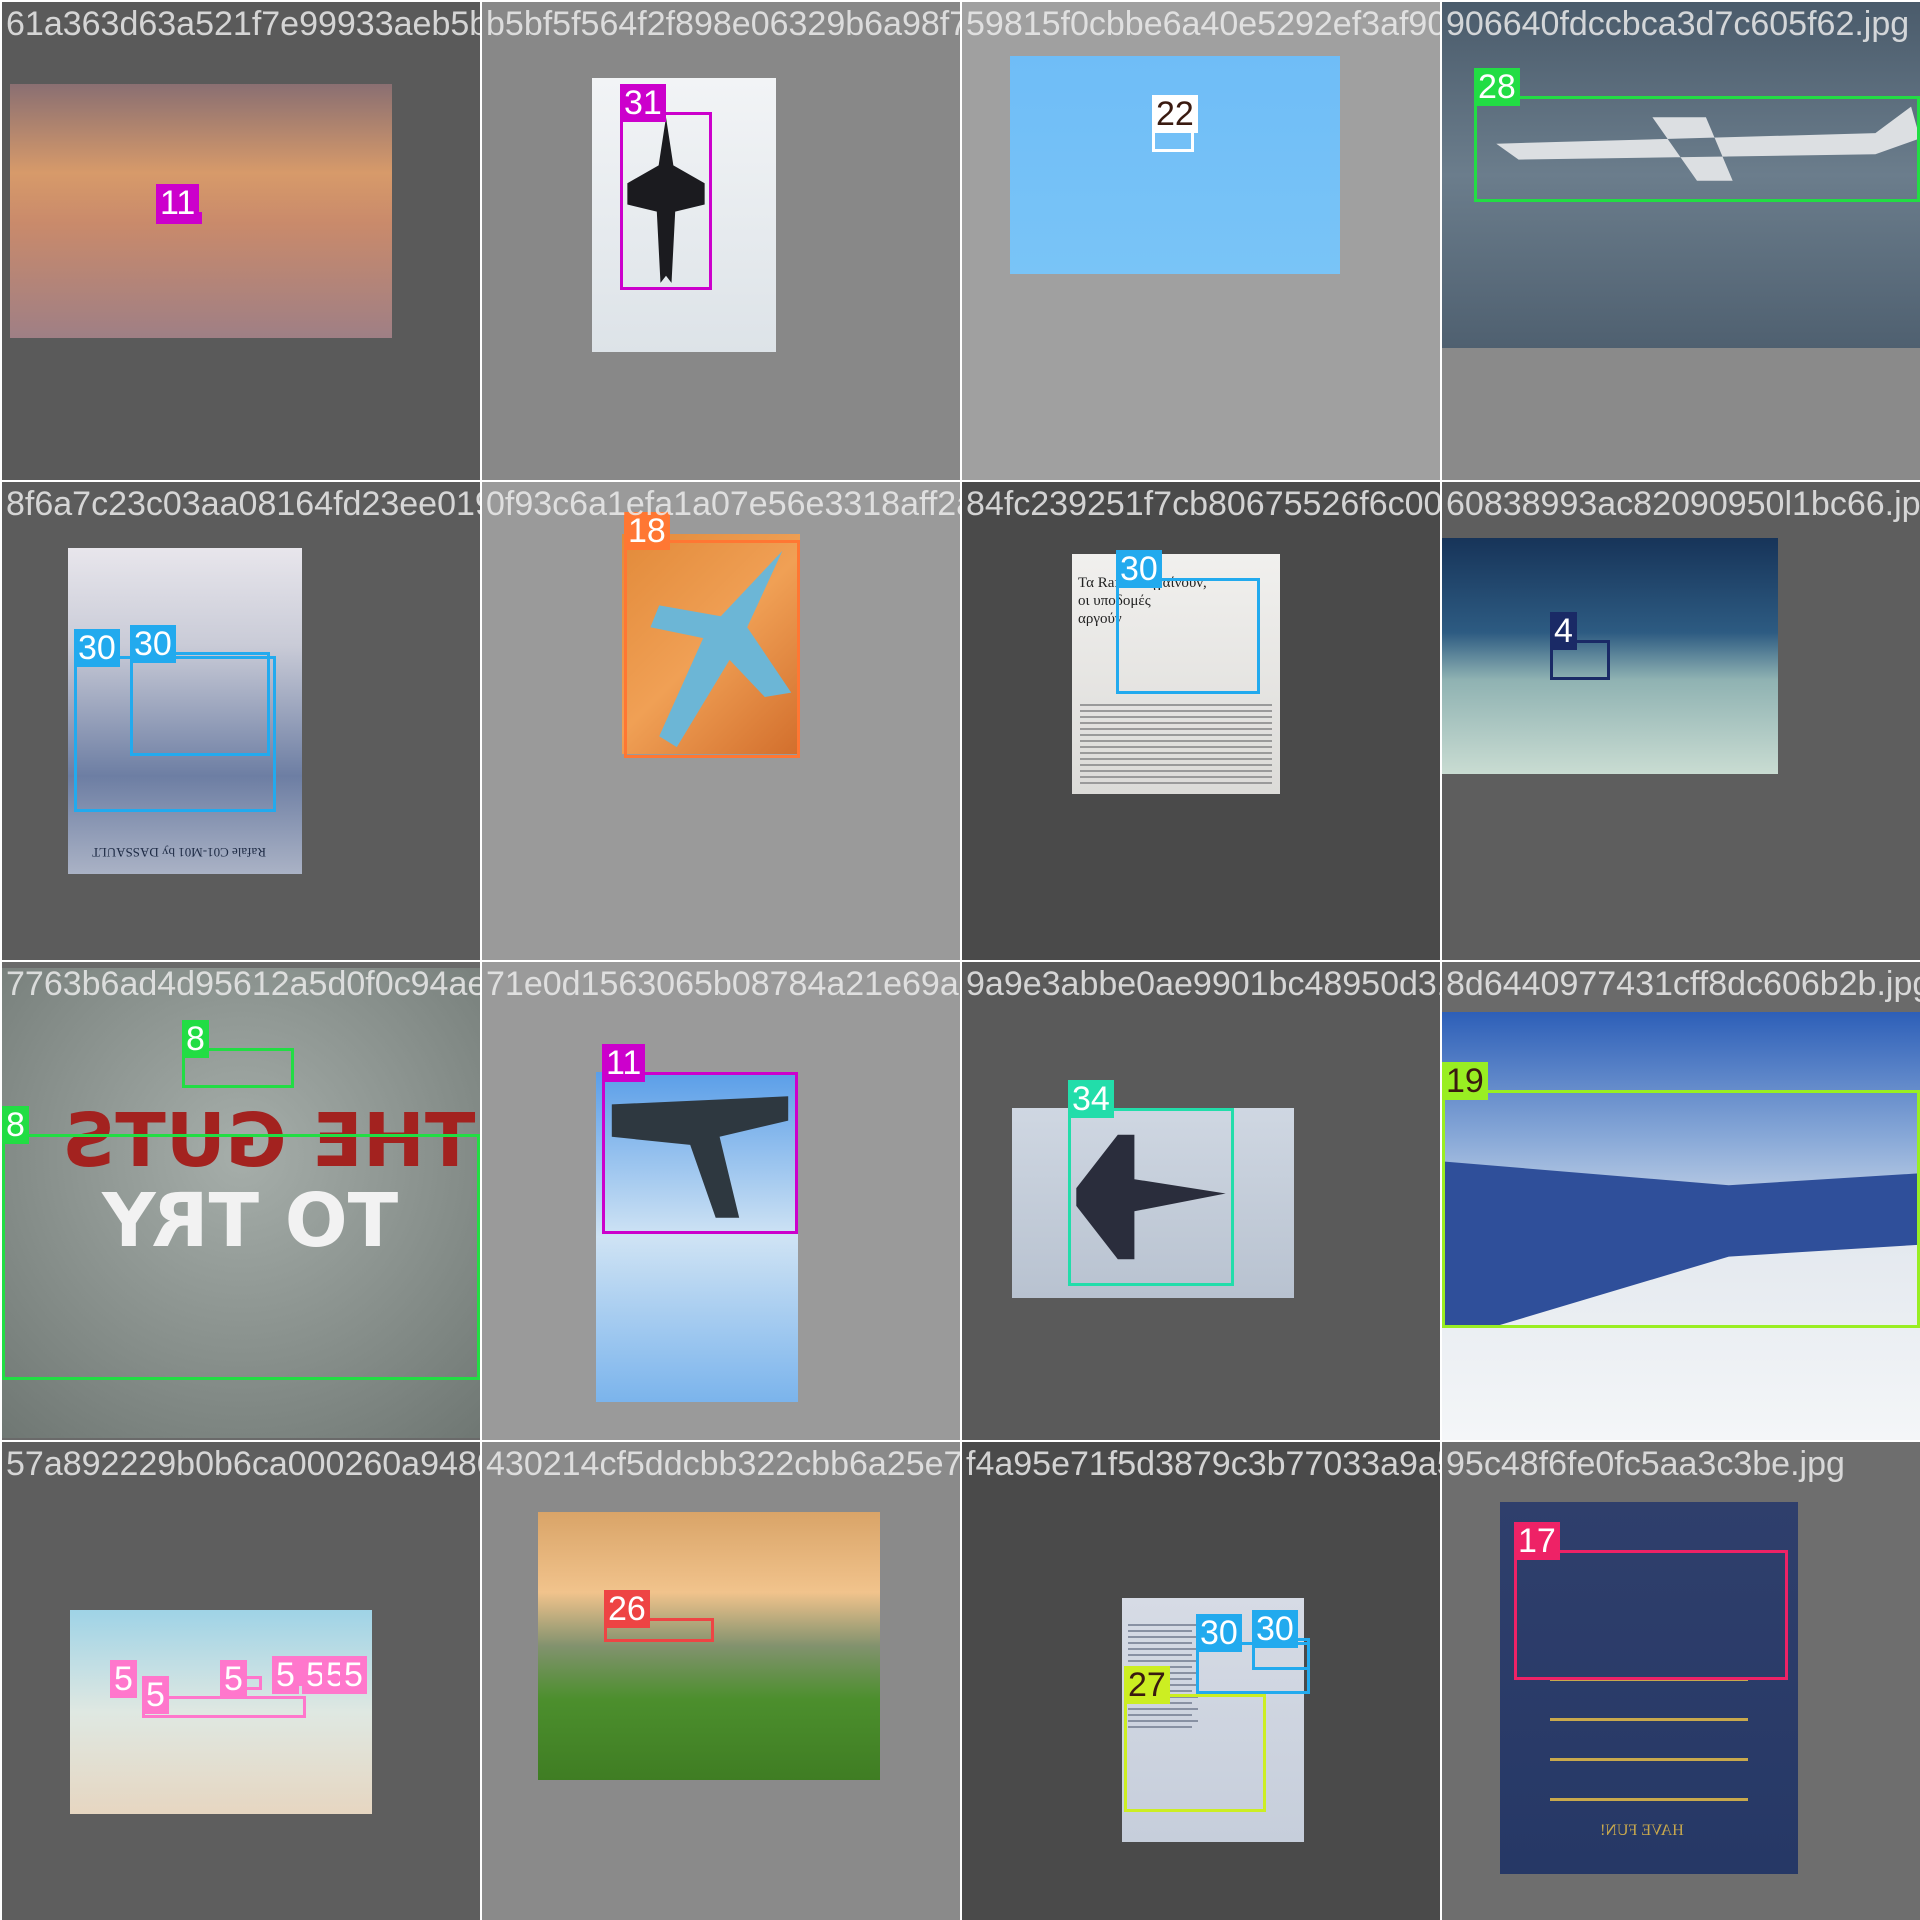 The height and width of the screenshot is (1920, 1920). Describe the element at coordinates (723, 24) in the screenshot. I see `tile-filename: b5bf5f564f2f898e06329b6a98f7c3b.jpg` at that location.